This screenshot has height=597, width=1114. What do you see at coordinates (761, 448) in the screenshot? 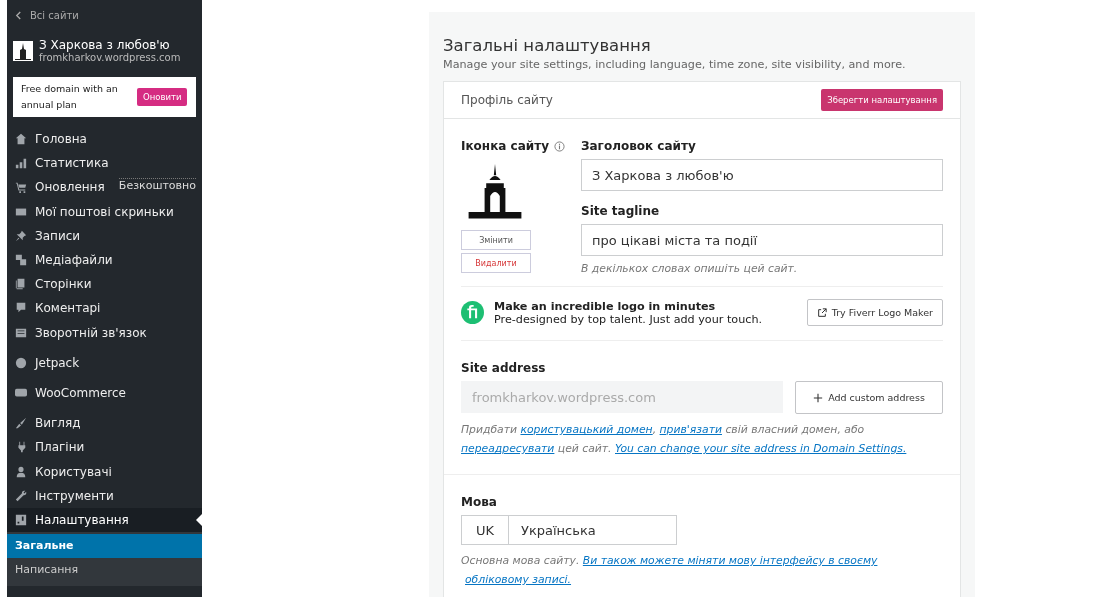
I see `help-link: You can change your site address in Domain Settings.` at bounding box center [761, 448].